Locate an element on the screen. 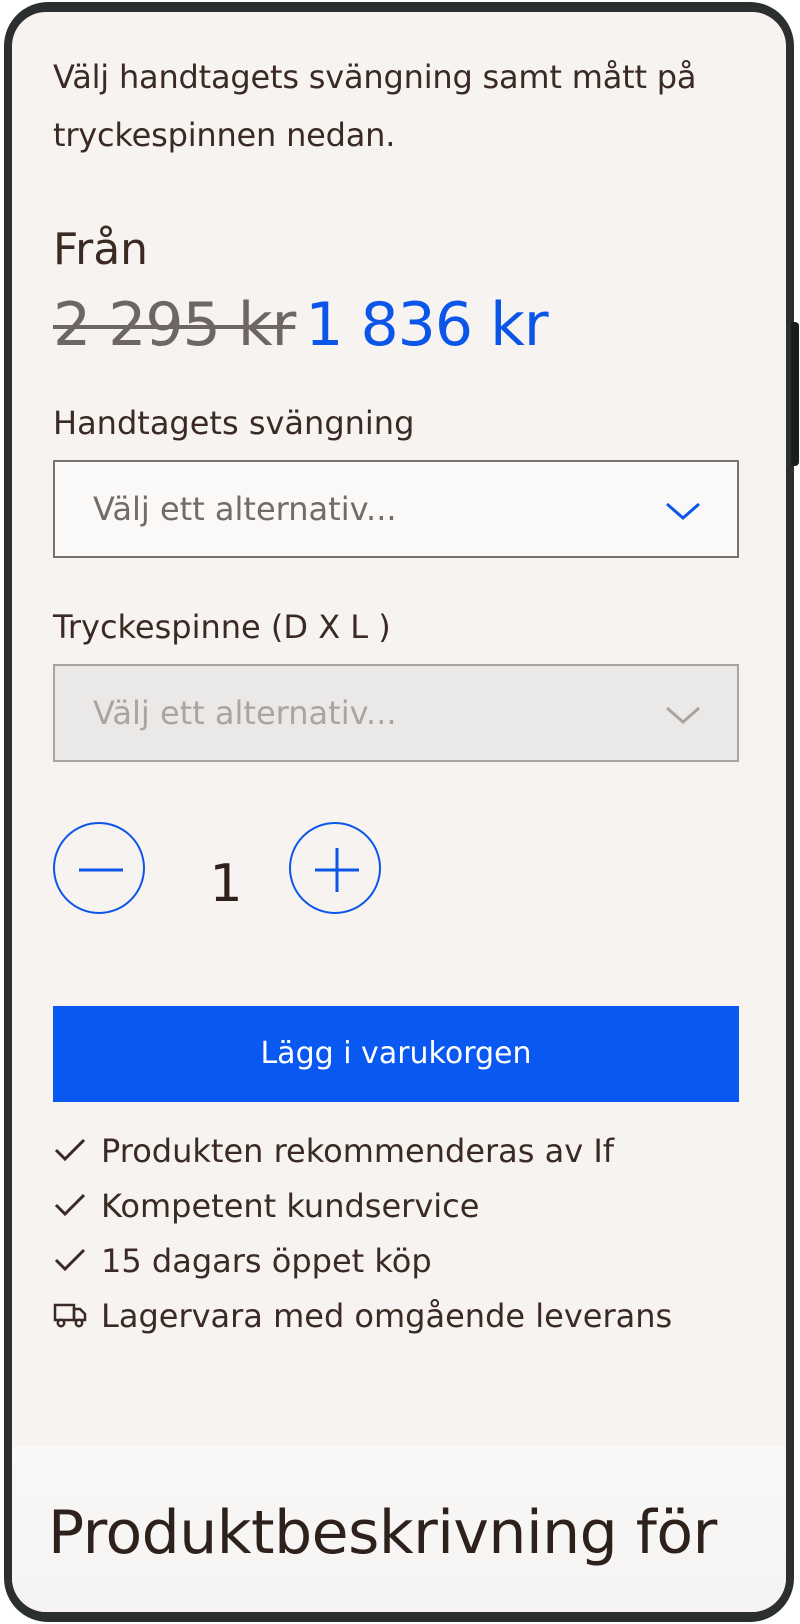 This screenshot has width=800, height=1624. decrease-quantity-button is located at coordinates (99, 868).